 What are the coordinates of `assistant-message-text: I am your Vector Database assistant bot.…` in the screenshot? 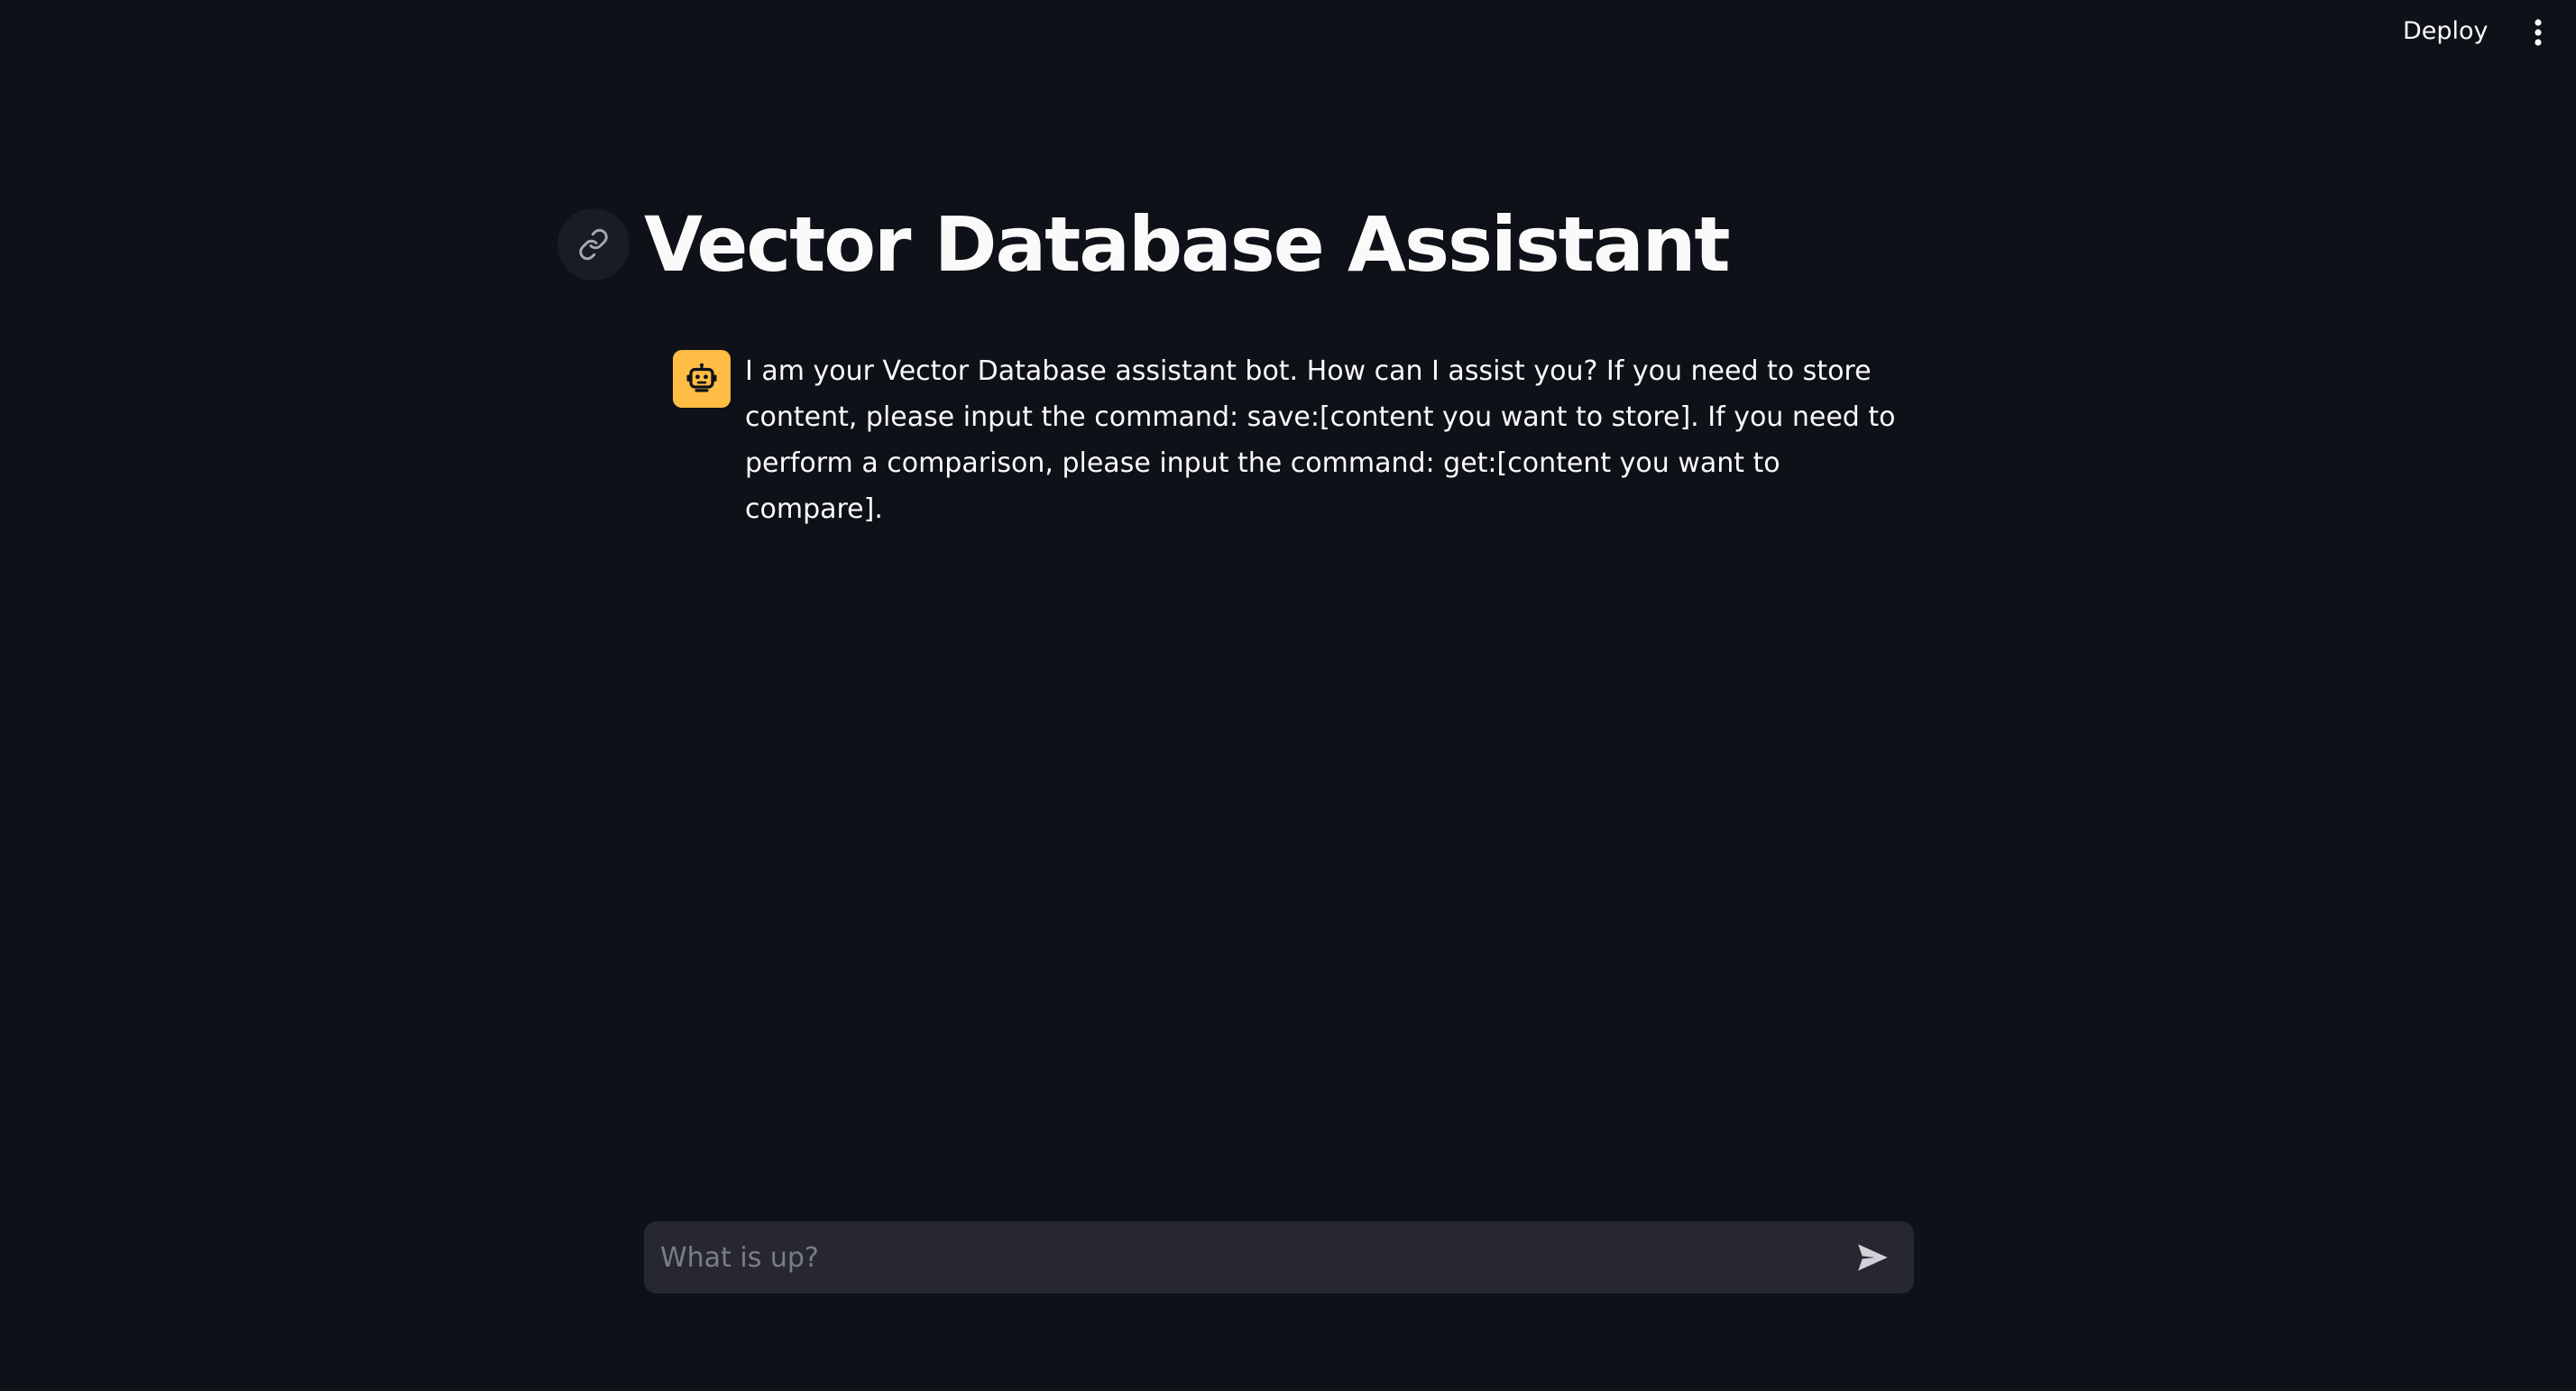 It's located at (1320, 440).